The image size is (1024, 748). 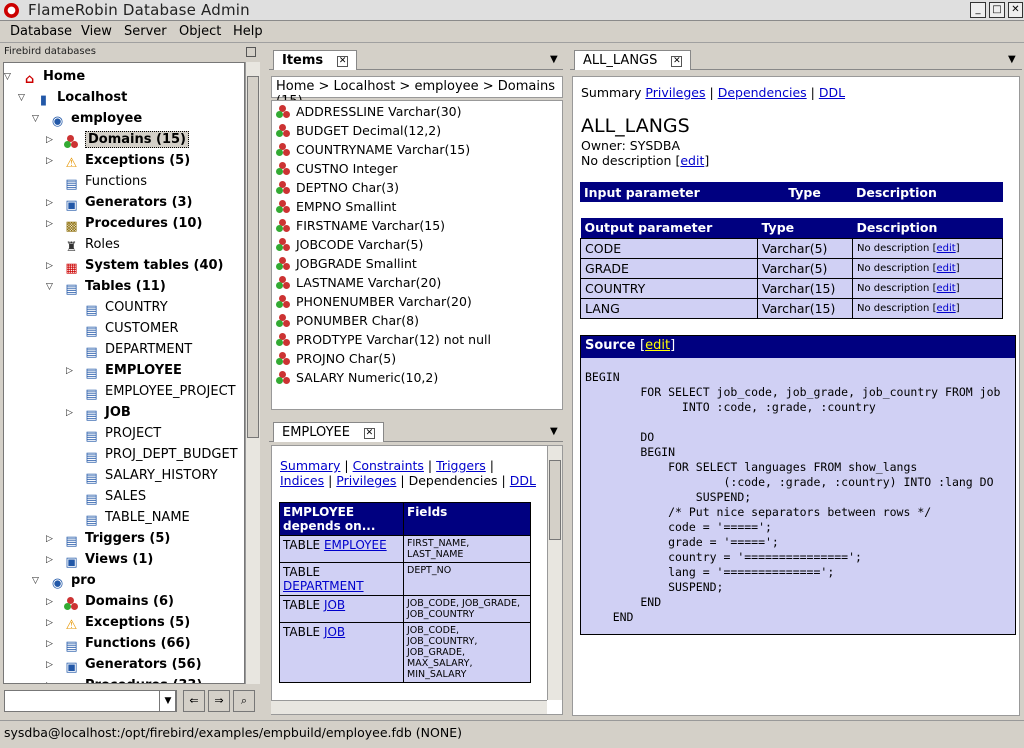 I want to click on list-item: PHONENUMBER Varchar(20), so click(x=374, y=303).